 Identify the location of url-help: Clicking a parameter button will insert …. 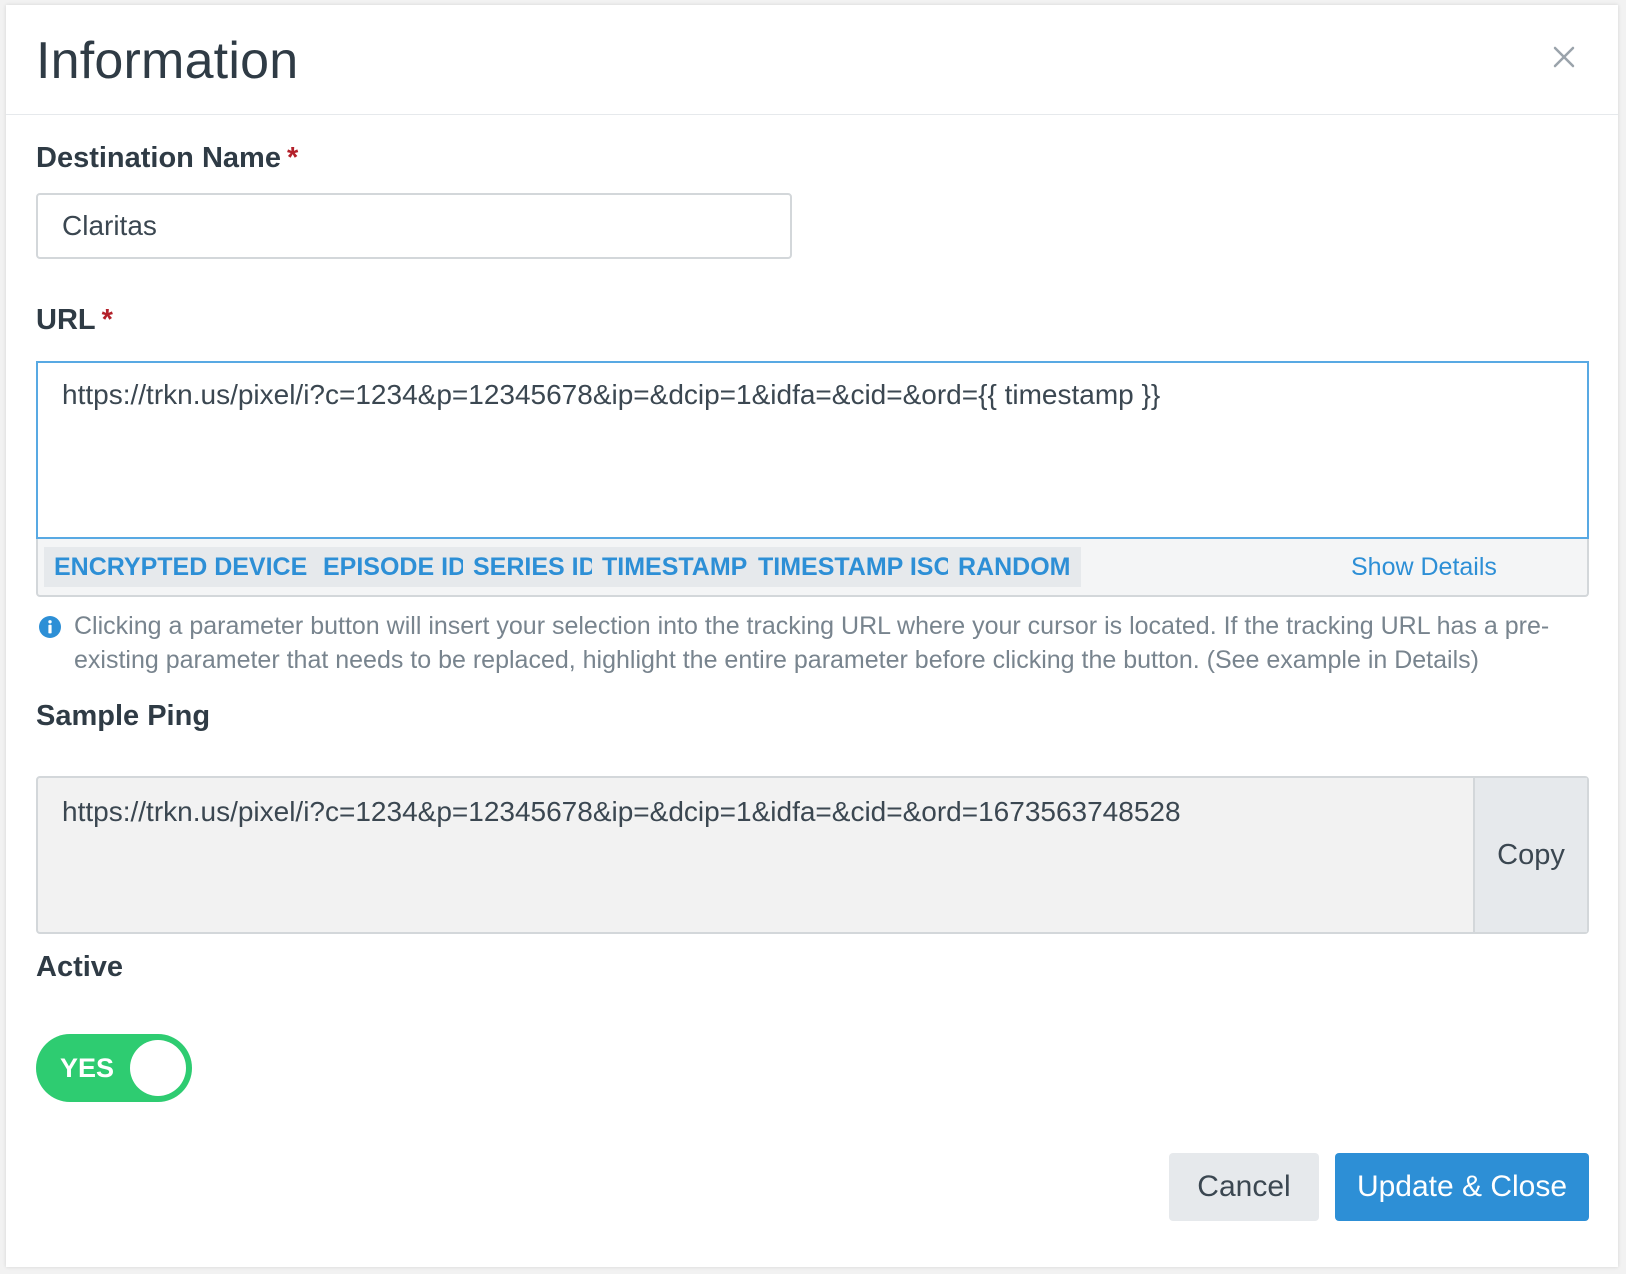
(811, 643).